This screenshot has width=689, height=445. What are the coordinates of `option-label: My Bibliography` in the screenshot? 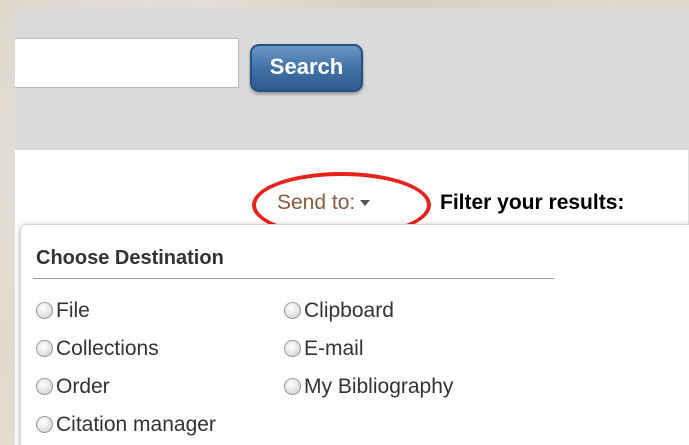 It's located at (379, 386).